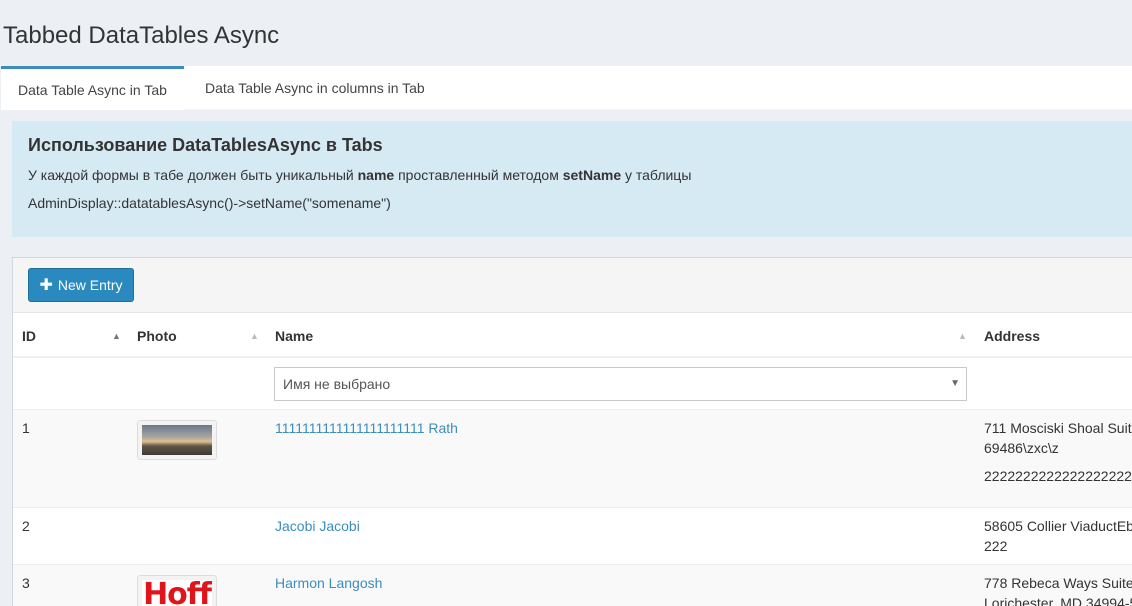 The height and width of the screenshot is (606, 1132). What do you see at coordinates (177, 593) in the screenshot?
I see `hoff-logo-image: Hoff` at bounding box center [177, 593].